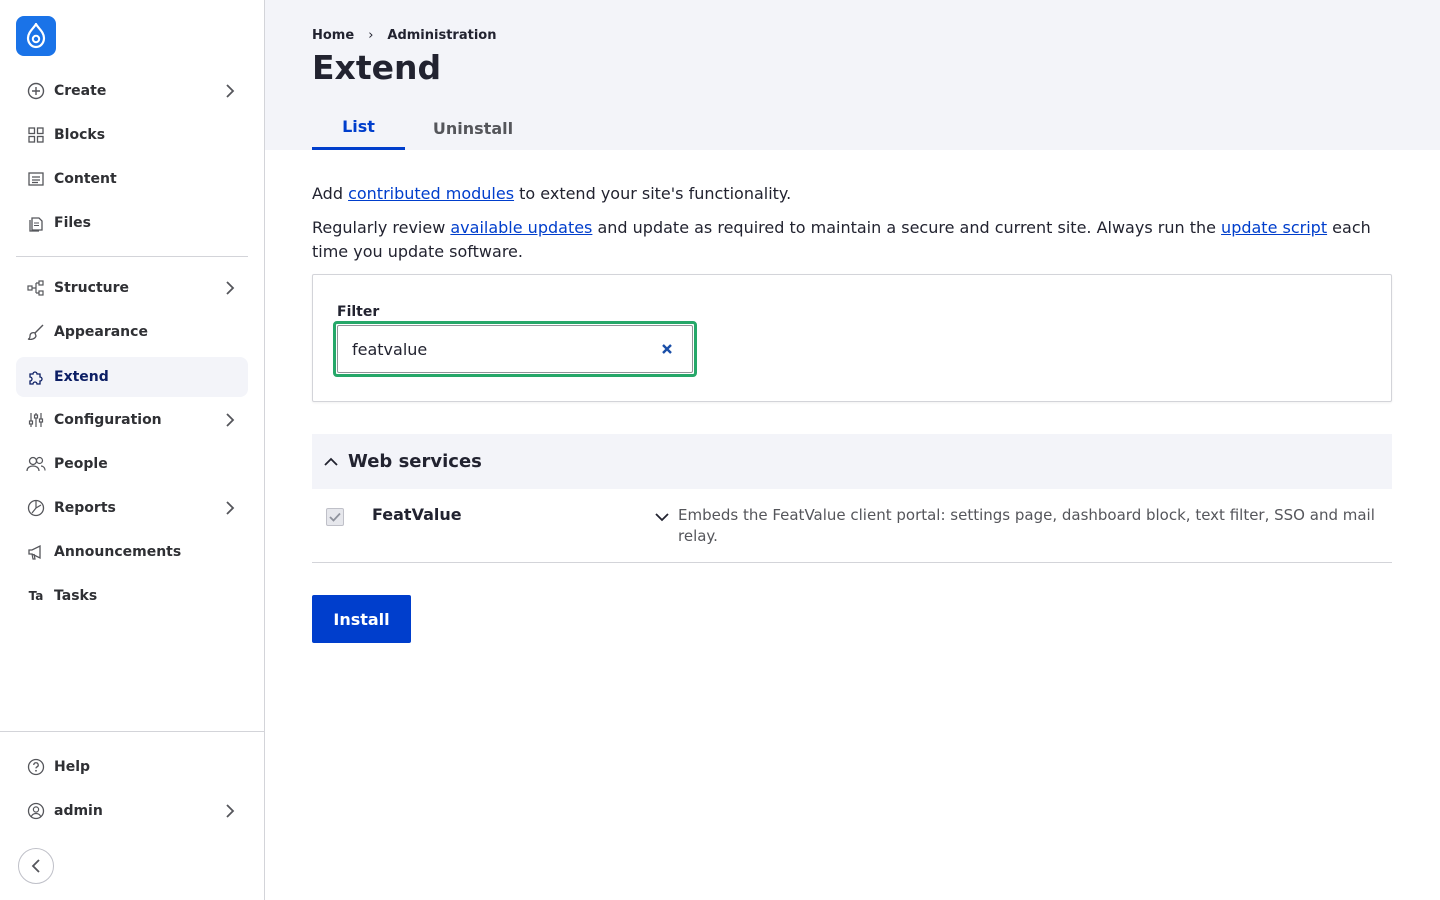 The height and width of the screenshot is (900, 1440). What do you see at coordinates (36, 377) in the screenshot?
I see `puzzle-icon` at bounding box center [36, 377].